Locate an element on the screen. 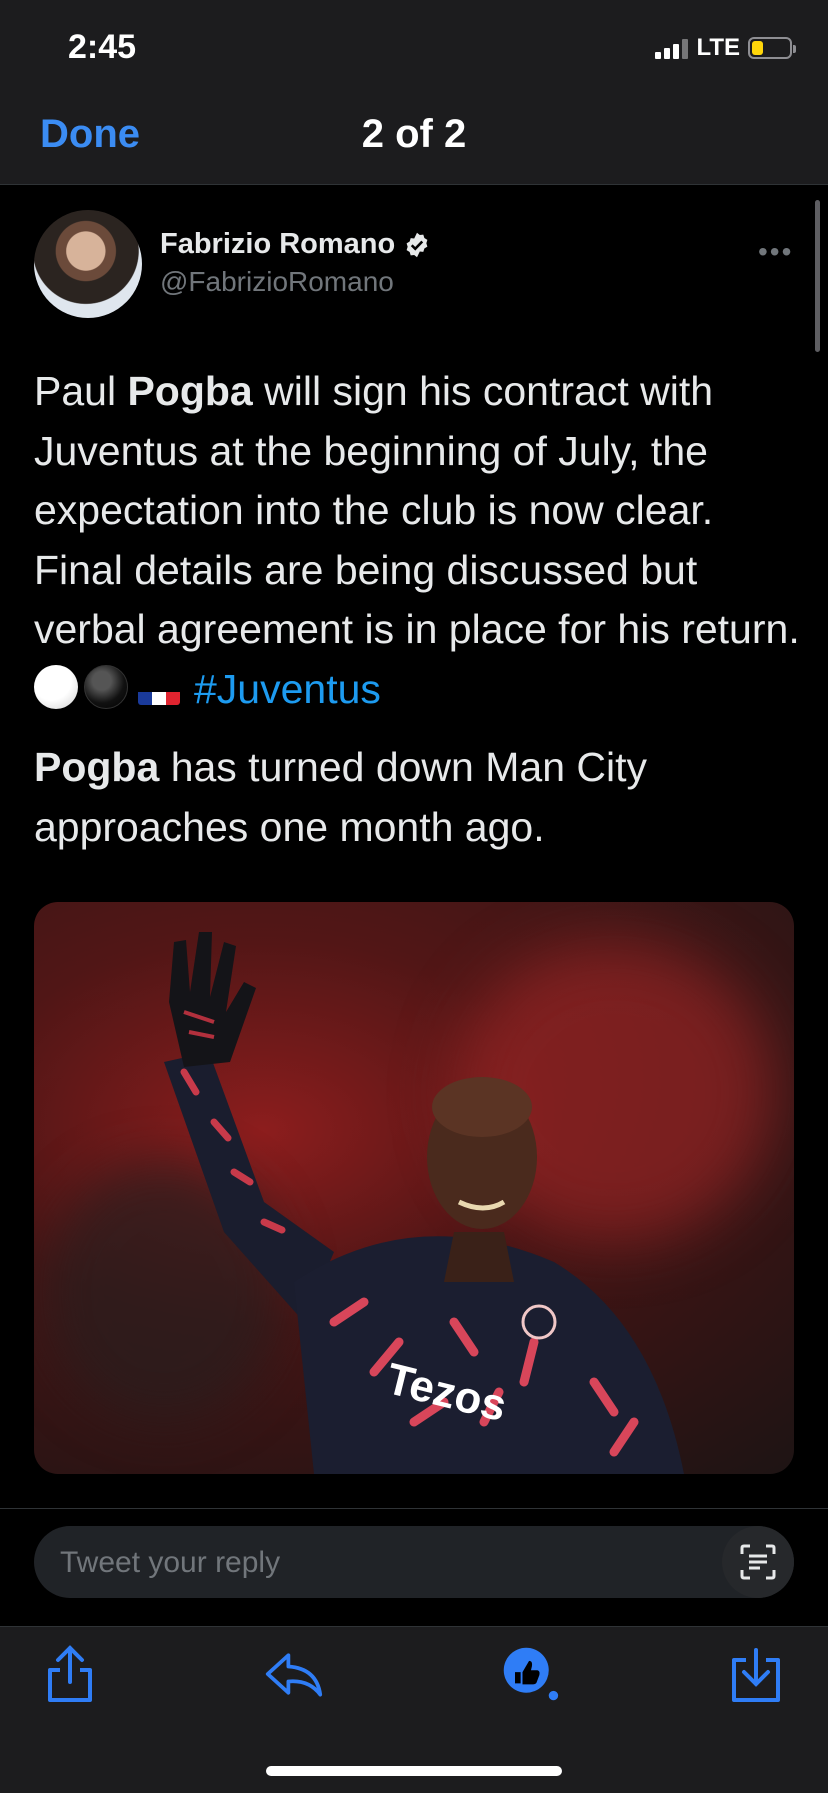 The height and width of the screenshot is (1793, 828). reply-button is located at coordinates (294, 1674).